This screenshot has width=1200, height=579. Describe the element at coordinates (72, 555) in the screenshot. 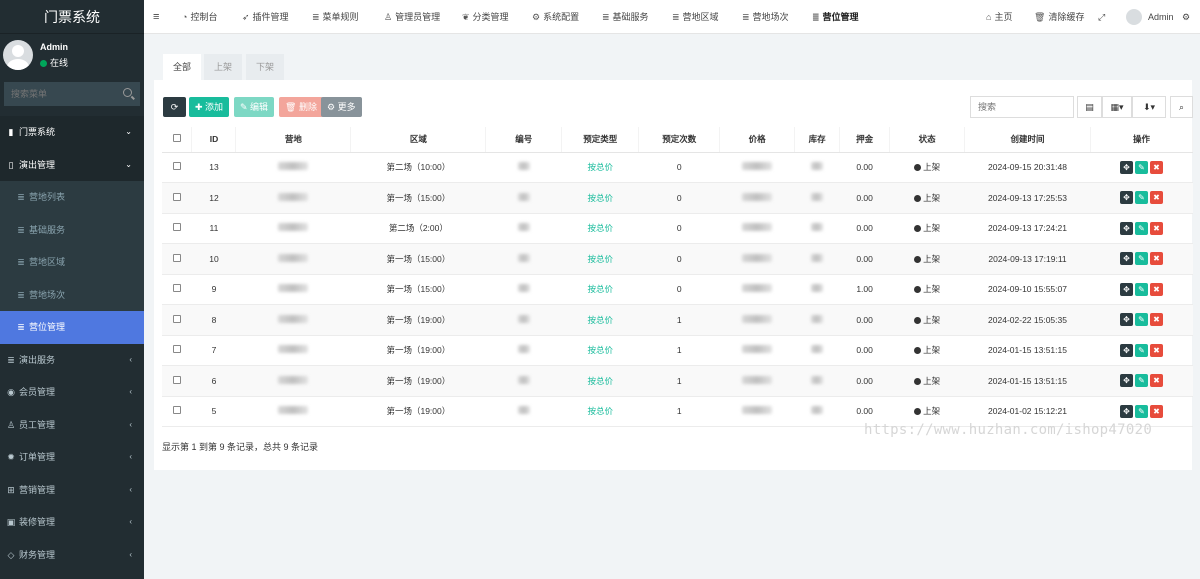

I see `sidebar-item: ◇ 财务管理 ‹` at that location.